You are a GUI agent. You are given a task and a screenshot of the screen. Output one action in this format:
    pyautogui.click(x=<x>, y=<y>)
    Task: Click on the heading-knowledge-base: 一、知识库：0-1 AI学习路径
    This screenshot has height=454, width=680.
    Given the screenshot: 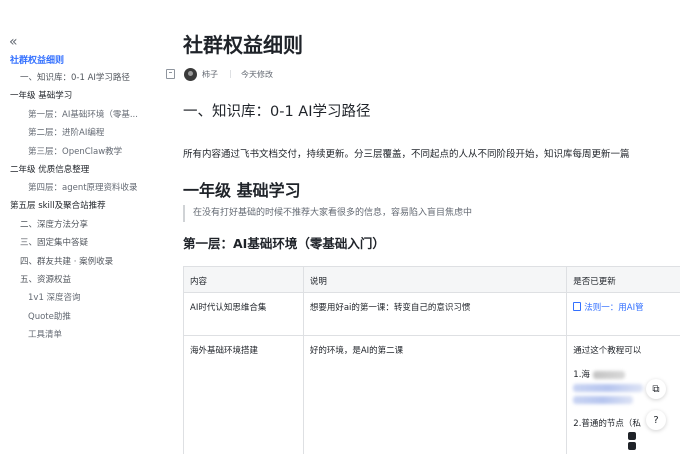 What is the action you would take?
    pyautogui.click(x=277, y=112)
    